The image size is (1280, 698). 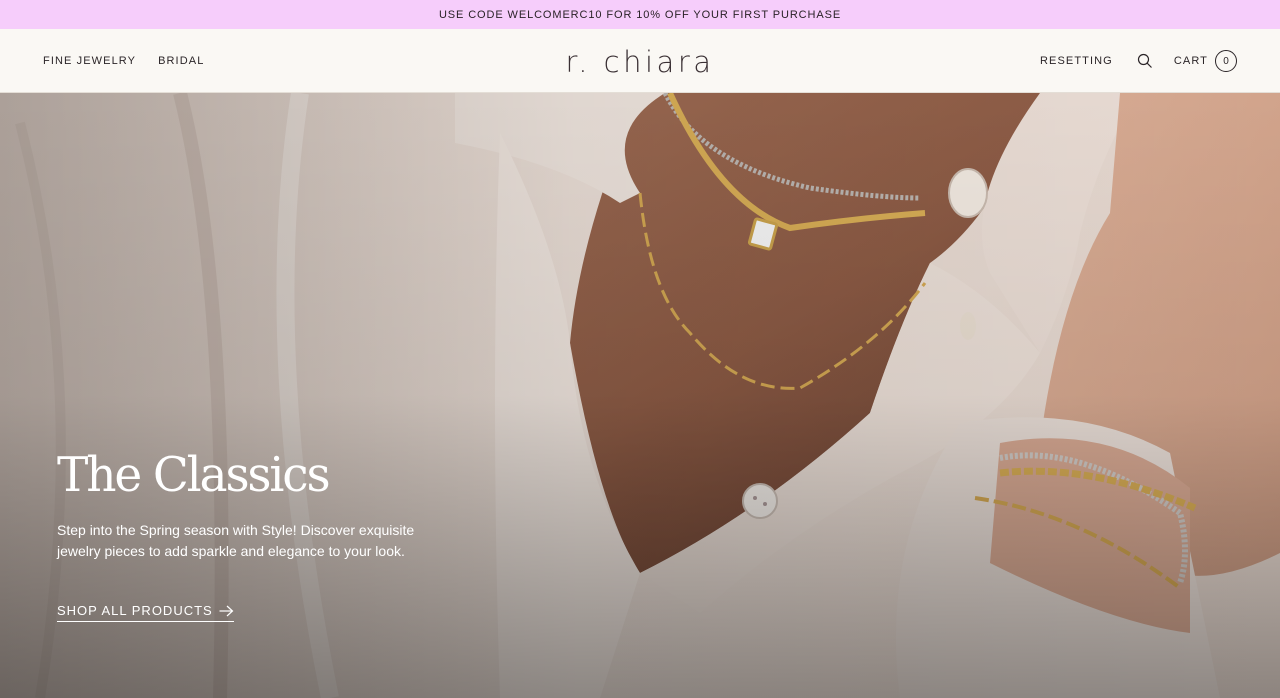 I want to click on cart-button: CART 0, so click(x=1205, y=61).